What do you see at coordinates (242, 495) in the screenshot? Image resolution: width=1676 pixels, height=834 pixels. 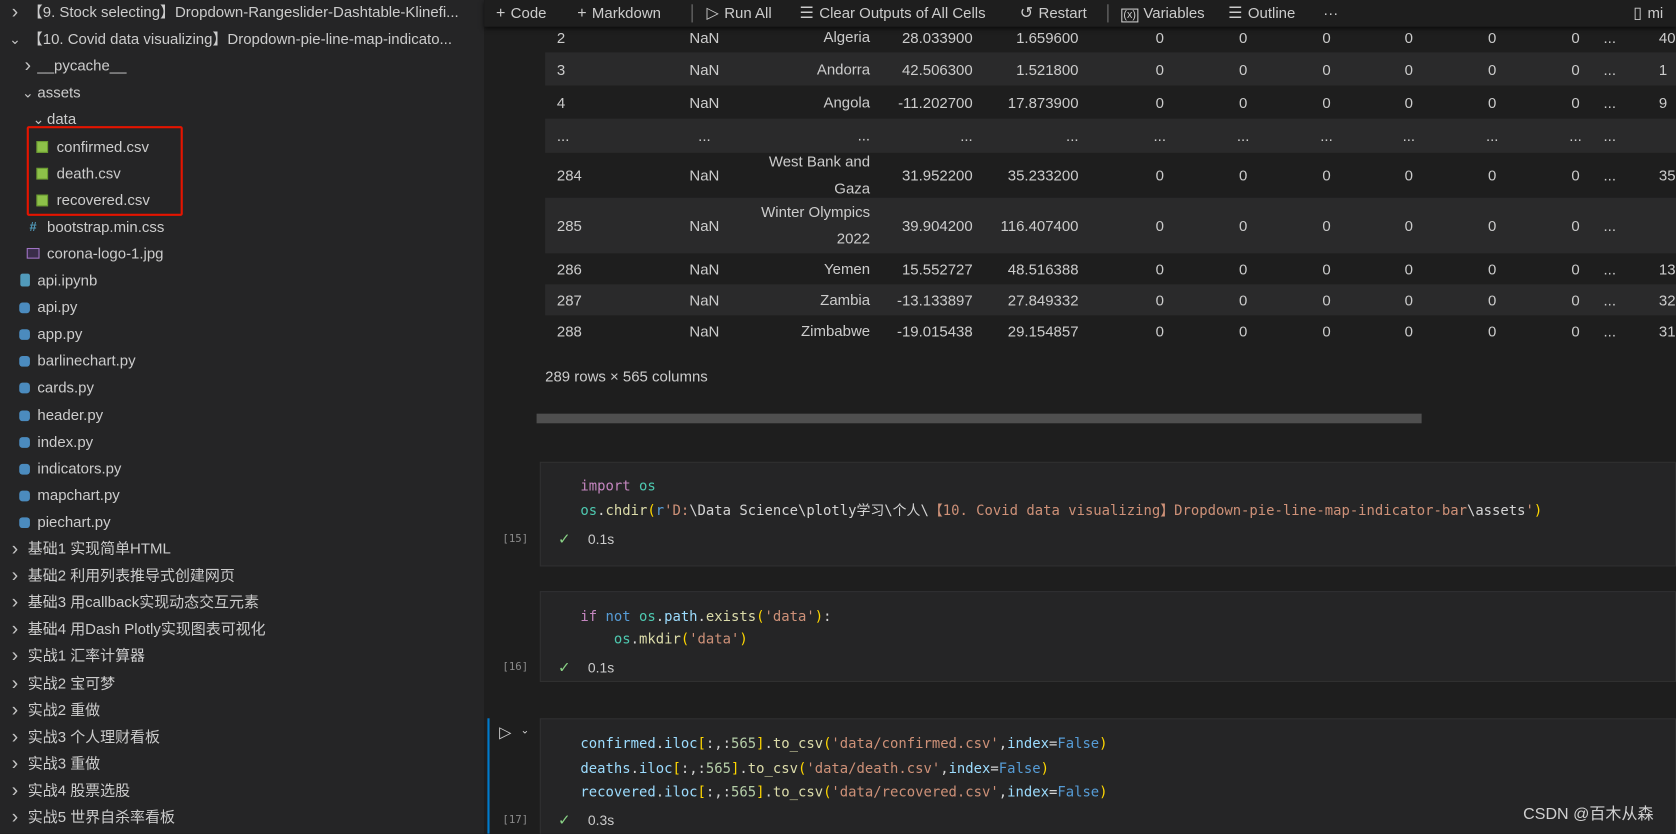 I see `file-item: mapchart.py` at bounding box center [242, 495].